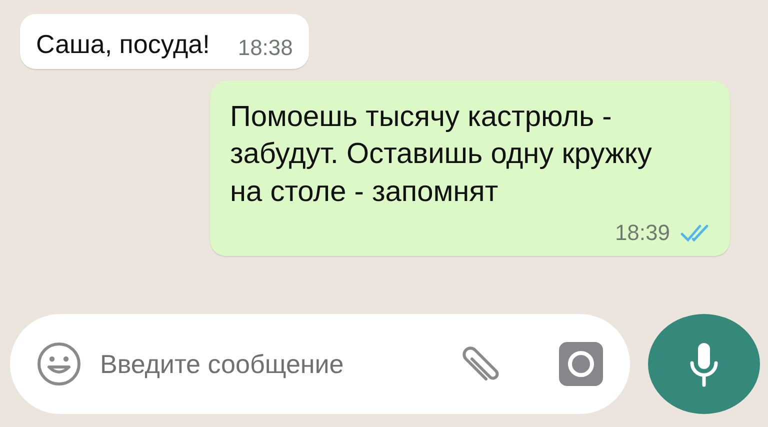  I want to click on message-time: 18:38, so click(265, 47).